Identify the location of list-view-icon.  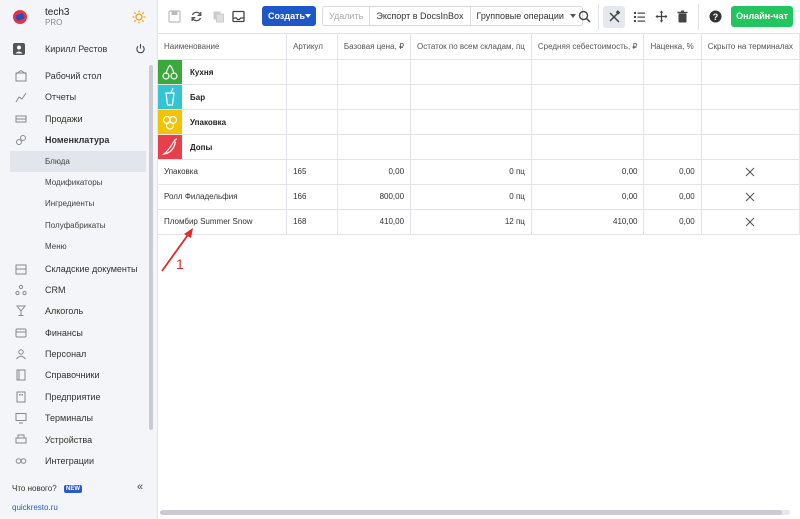
(639, 16).